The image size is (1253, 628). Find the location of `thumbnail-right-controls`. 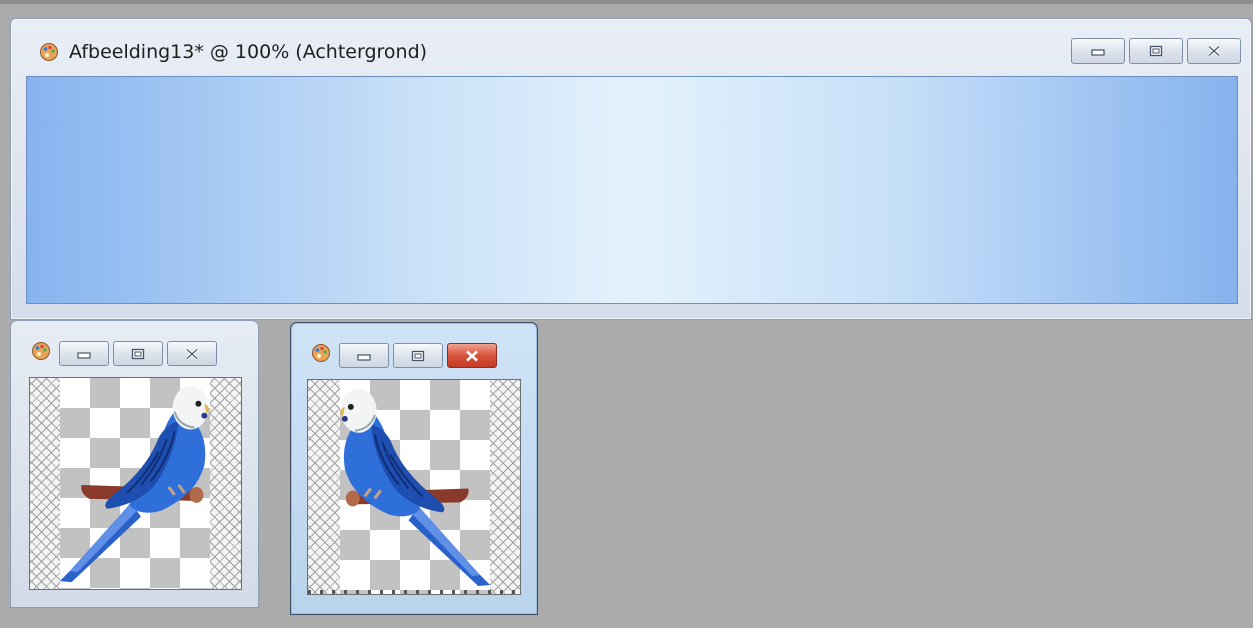

thumbnail-right-controls is located at coordinates (418, 355).